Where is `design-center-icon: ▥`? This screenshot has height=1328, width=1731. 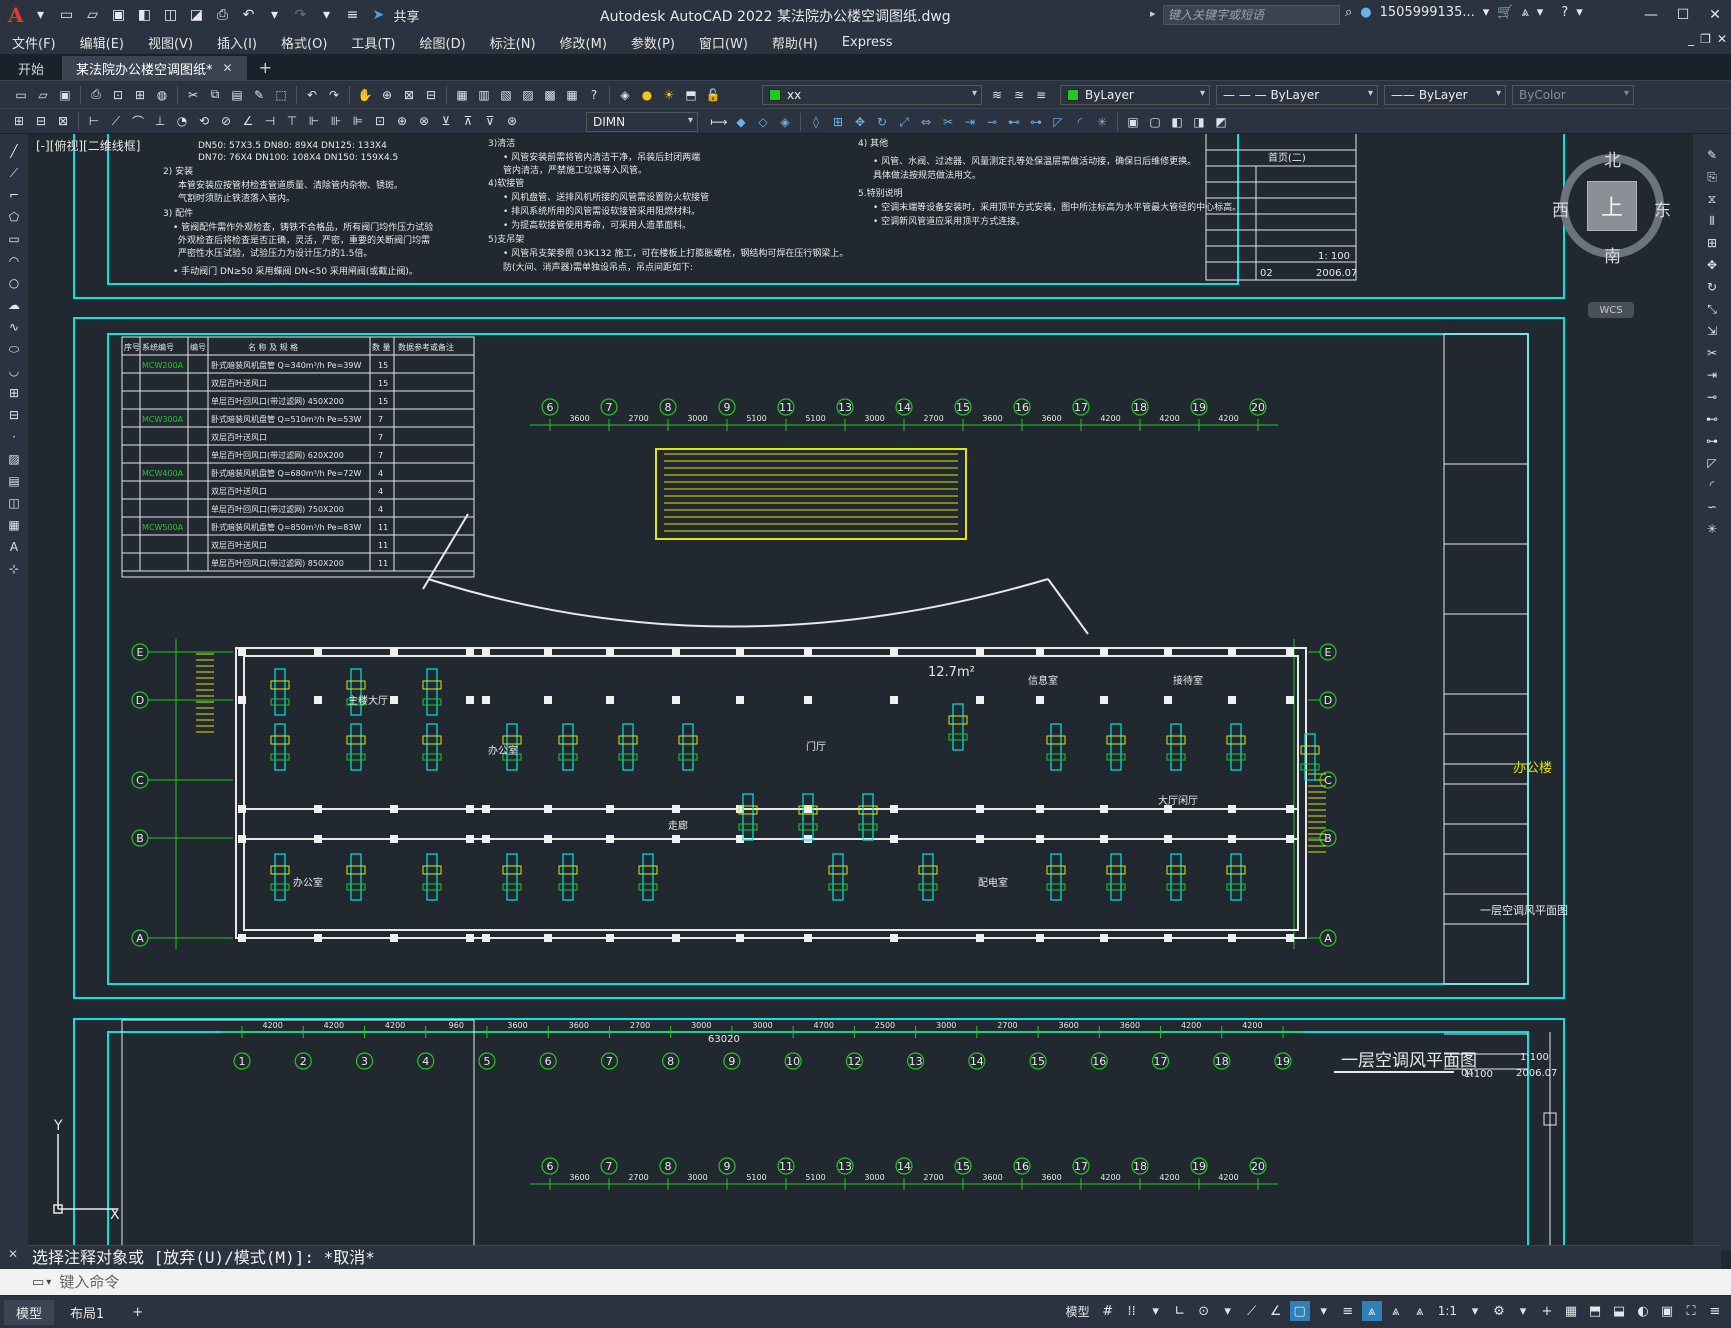
design-center-icon: ▥ is located at coordinates (484, 95).